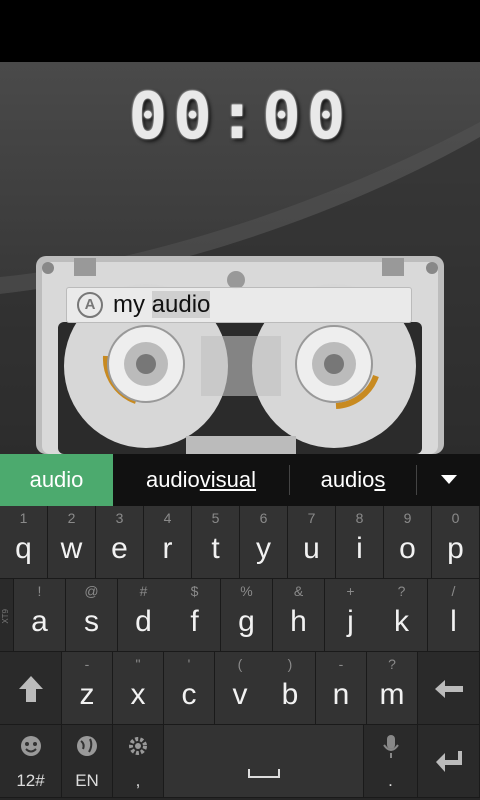 The height and width of the screenshot is (800, 480). I want to click on label-input-text: my audio, so click(162, 305).